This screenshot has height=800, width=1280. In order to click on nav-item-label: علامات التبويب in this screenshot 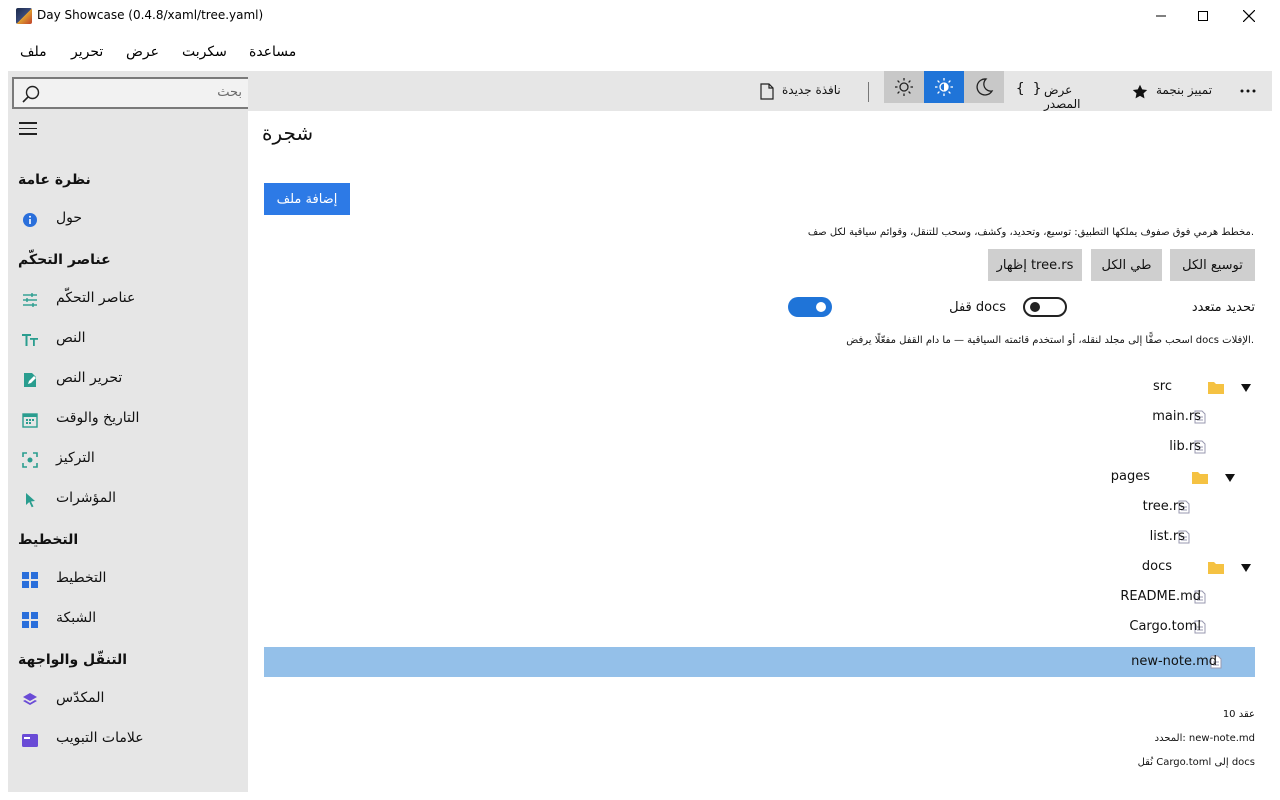, I will do `click(100, 738)`.